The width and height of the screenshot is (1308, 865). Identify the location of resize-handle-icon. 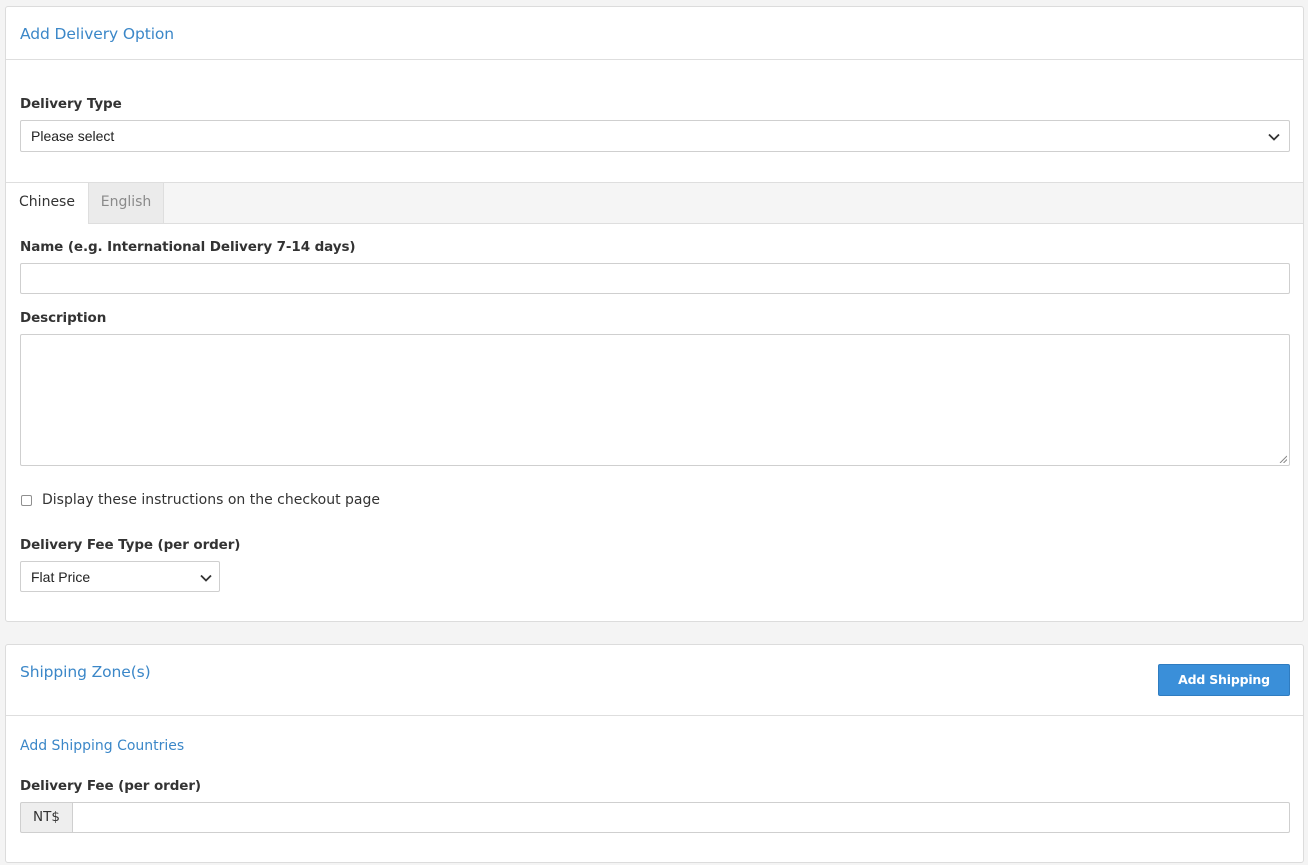
(1283, 459).